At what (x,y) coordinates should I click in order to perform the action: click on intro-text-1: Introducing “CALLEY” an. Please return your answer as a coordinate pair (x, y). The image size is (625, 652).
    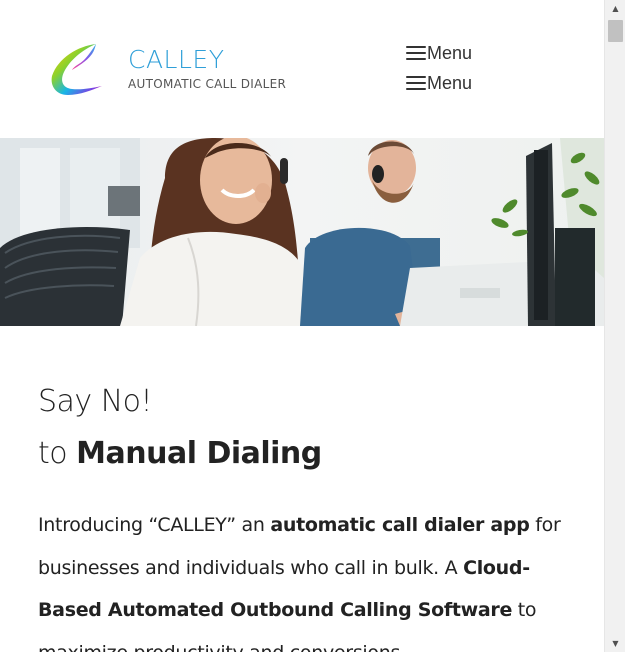
    Looking at the image, I should click on (154, 525).